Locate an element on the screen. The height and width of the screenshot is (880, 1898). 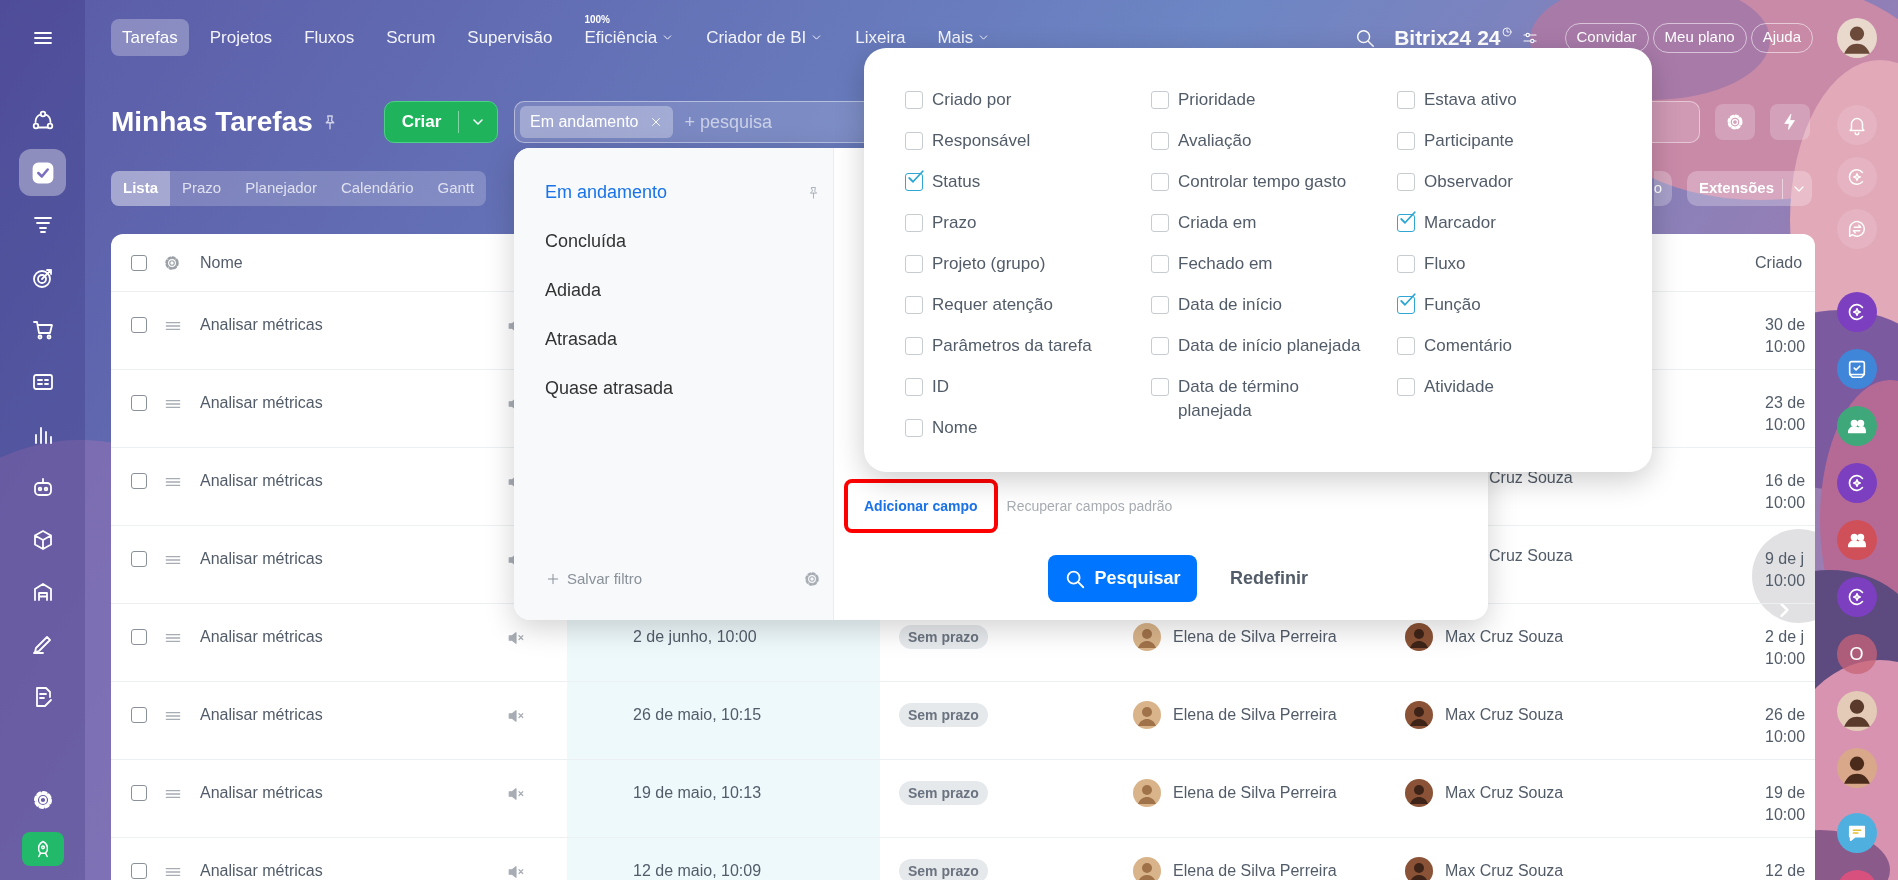
filter-preset: Adiada is located at coordinates (689, 290).